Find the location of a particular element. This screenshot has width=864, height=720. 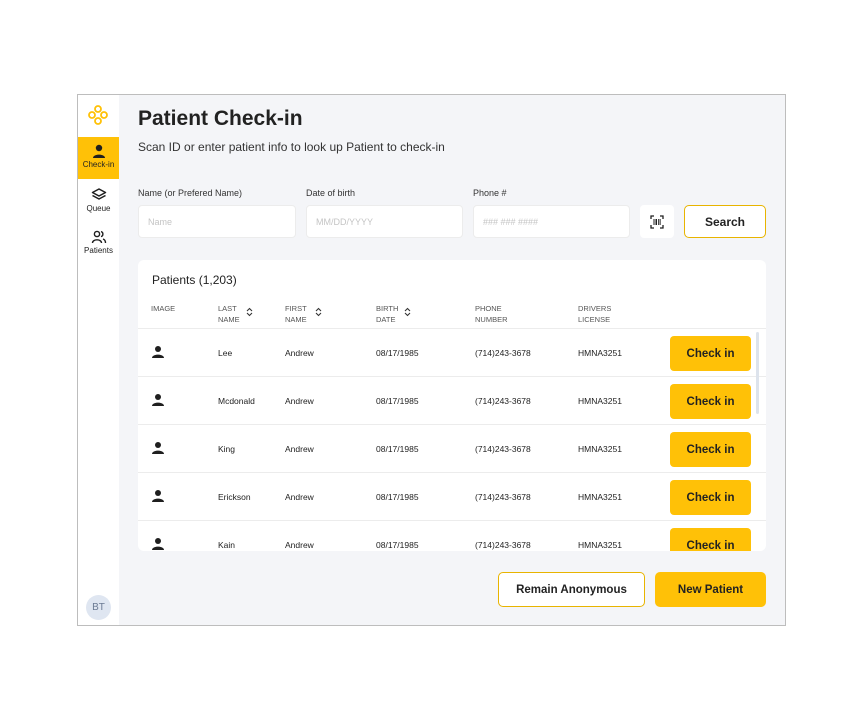

phone-field-label: Phone # is located at coordinates (490, 193).